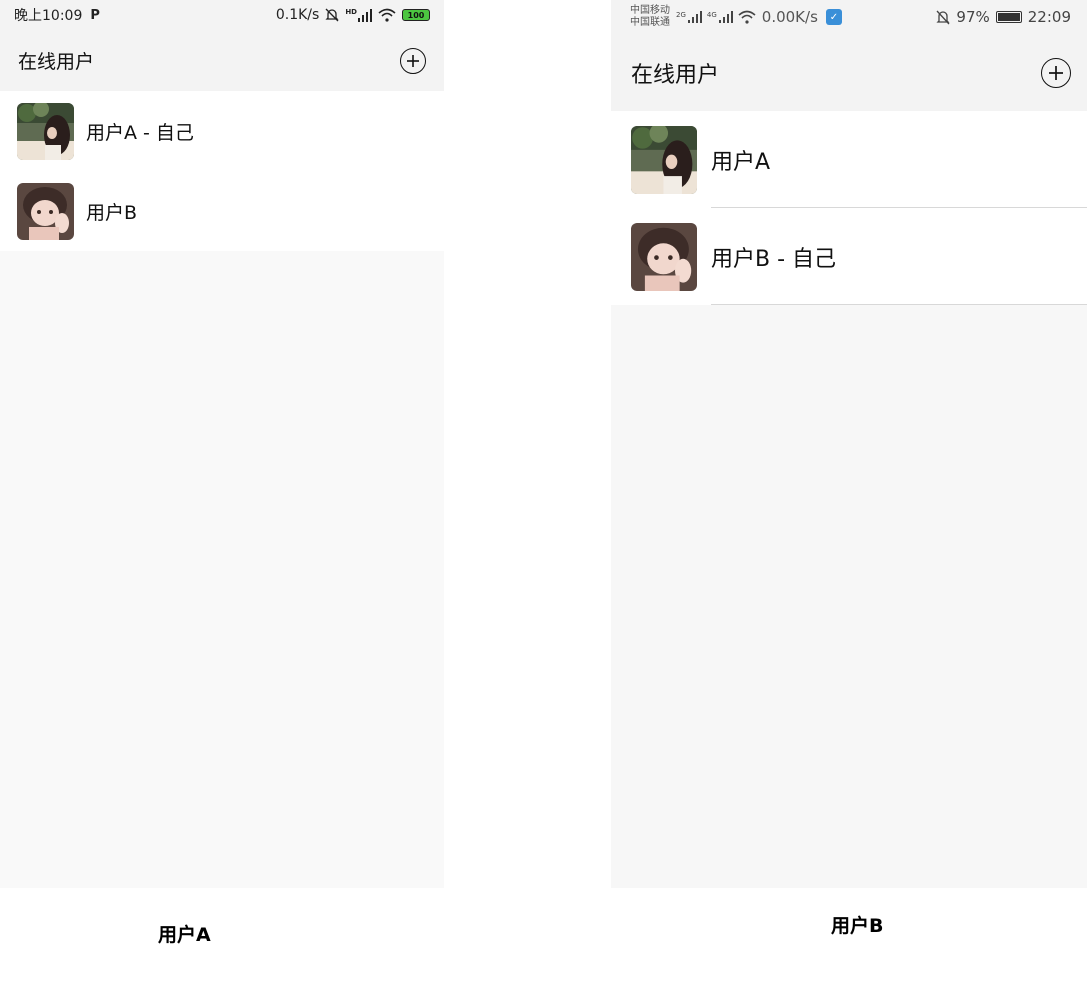  I want to click on user-name: 用户B - 自己, so click(774, 259).